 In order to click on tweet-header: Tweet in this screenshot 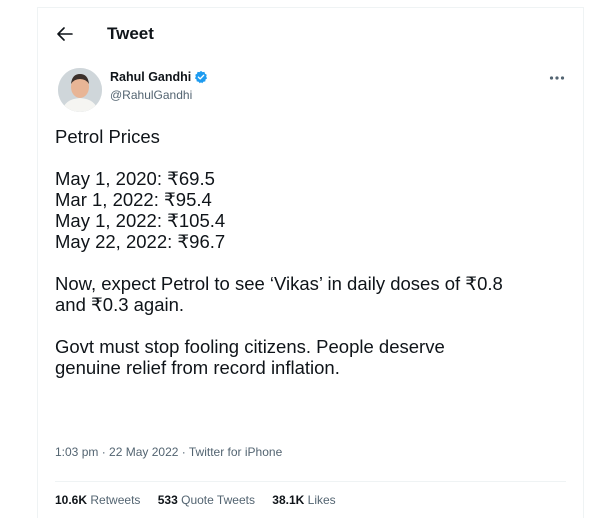, I will do `click(310, 34)`.